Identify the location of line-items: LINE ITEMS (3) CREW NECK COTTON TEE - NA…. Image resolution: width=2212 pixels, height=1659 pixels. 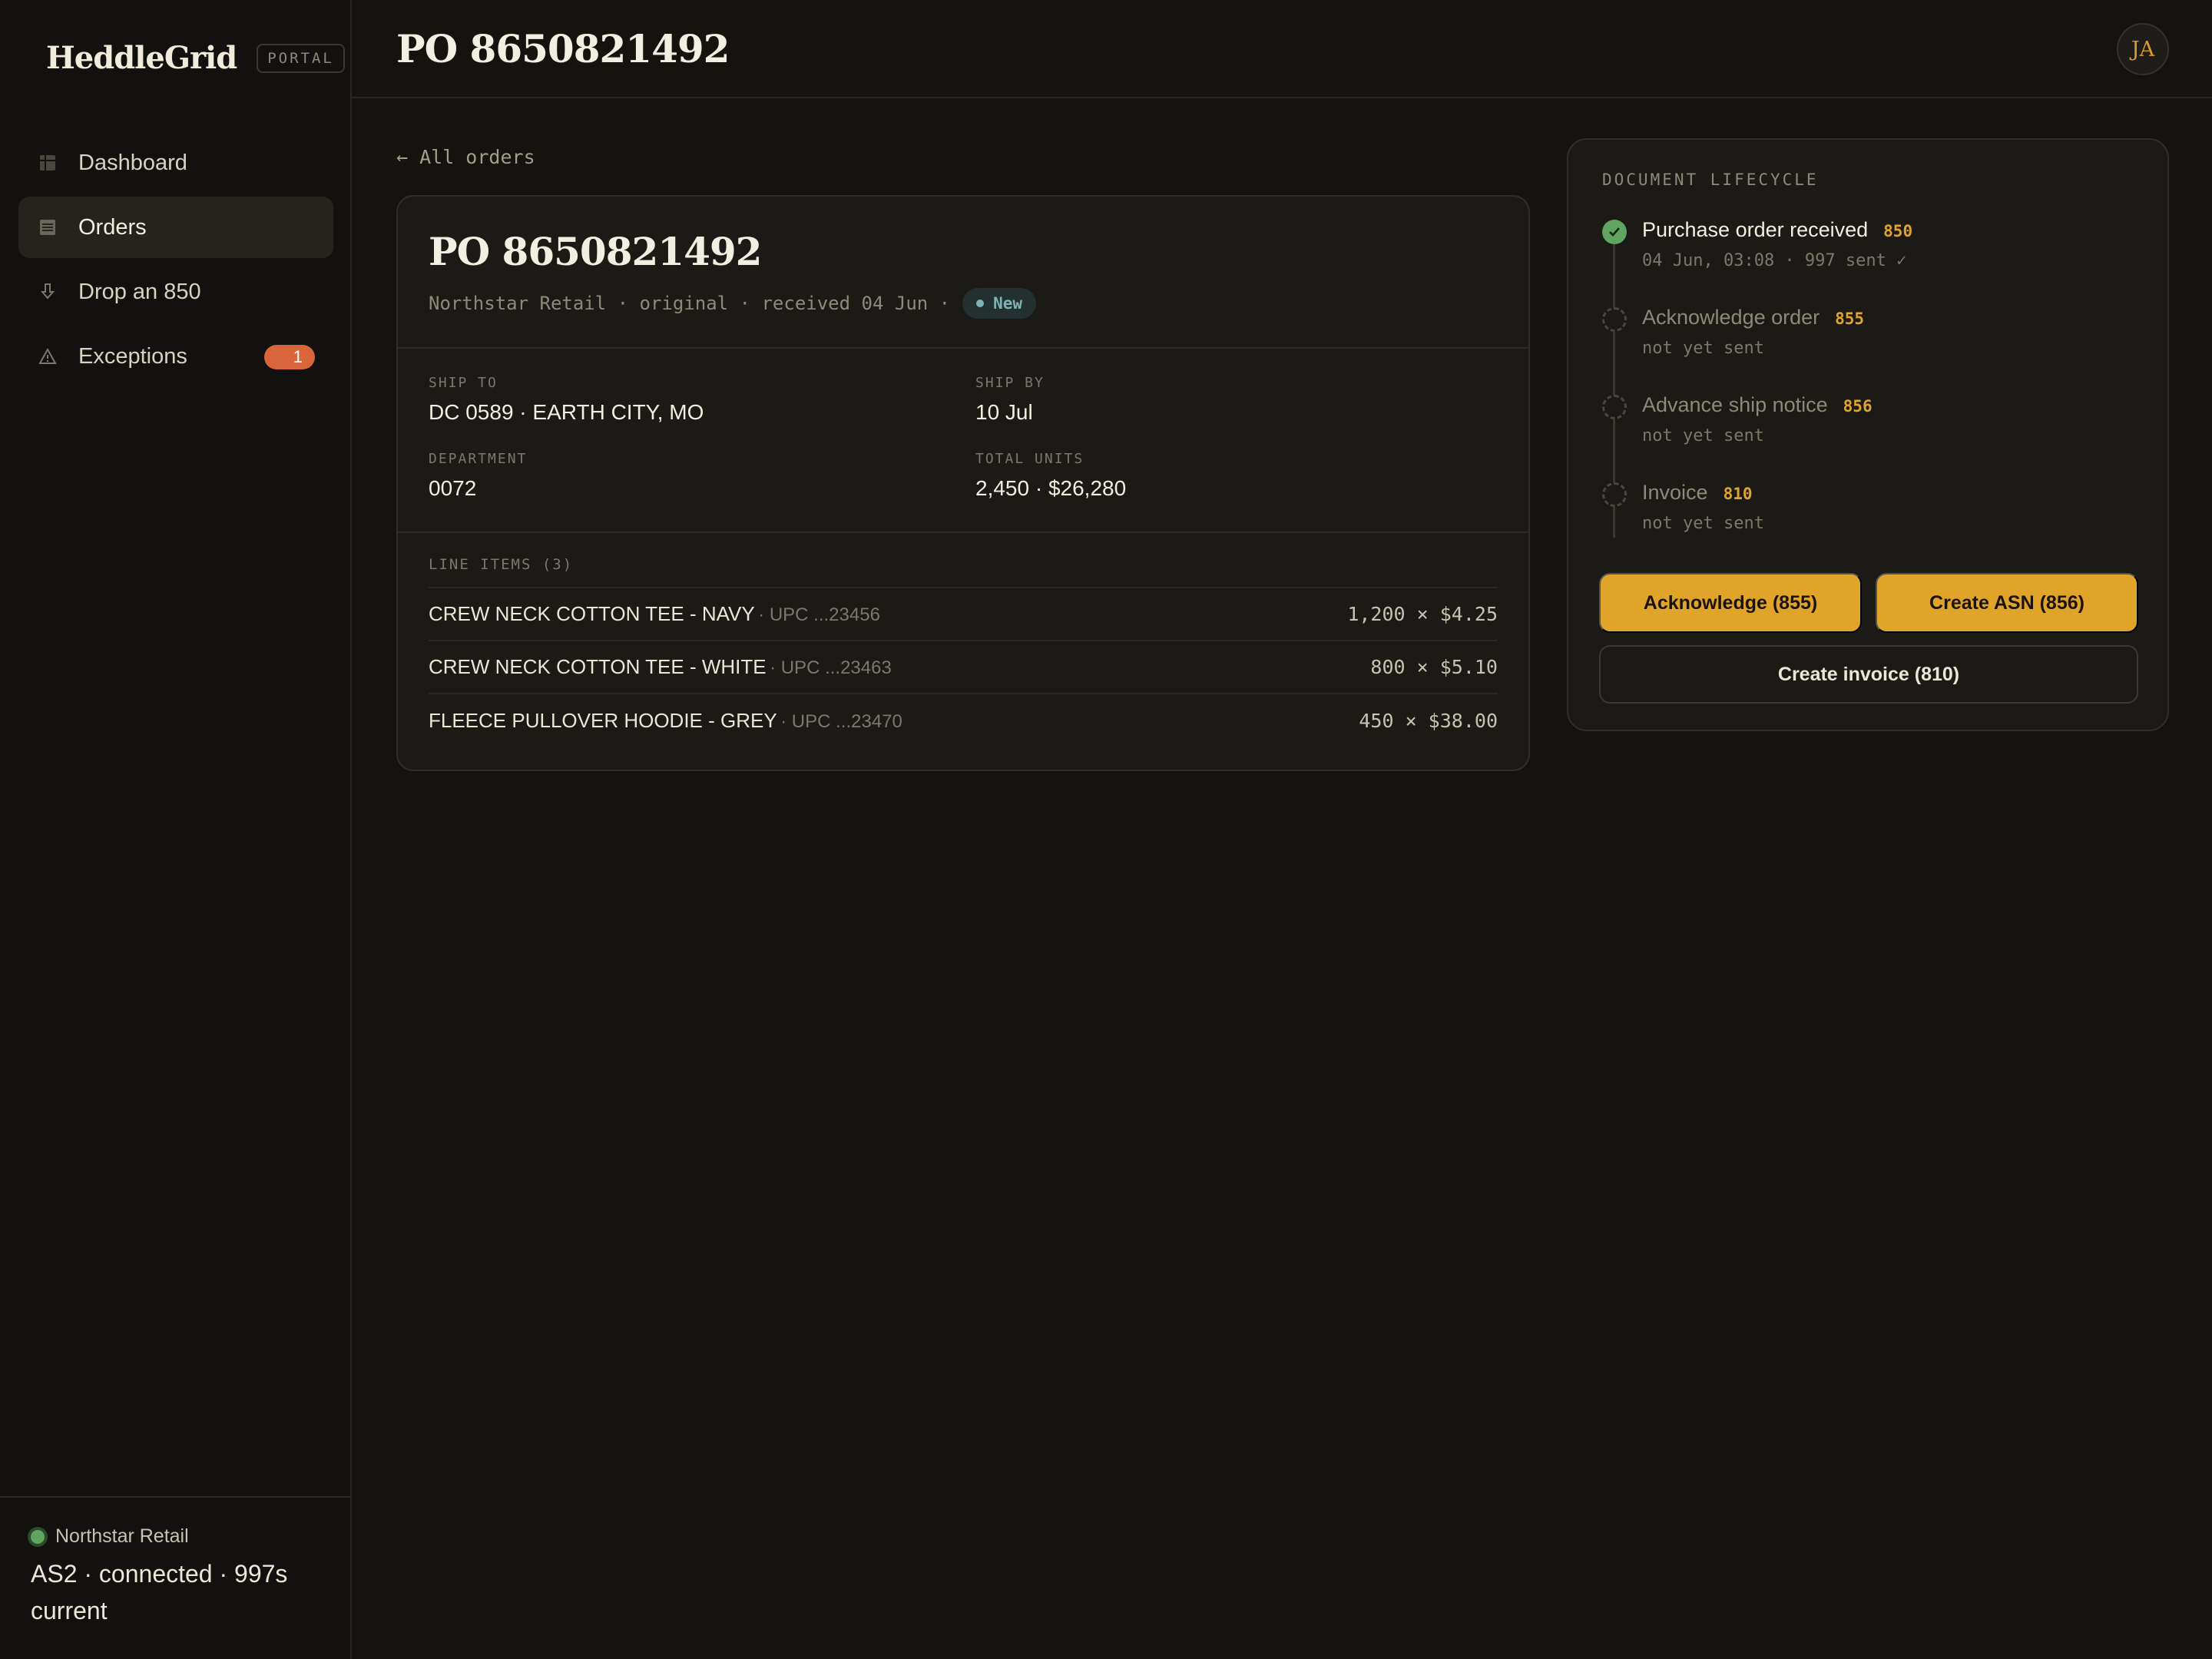
(963, 640).